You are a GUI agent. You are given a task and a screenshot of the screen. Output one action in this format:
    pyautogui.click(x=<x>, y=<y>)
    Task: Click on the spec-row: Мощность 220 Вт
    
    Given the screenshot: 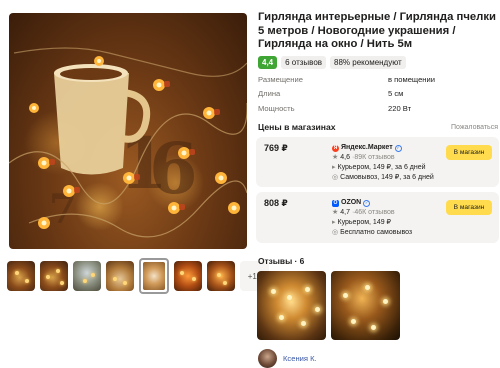 What is the action you would take?
    pyautogui.click(x=376, y=108)
    